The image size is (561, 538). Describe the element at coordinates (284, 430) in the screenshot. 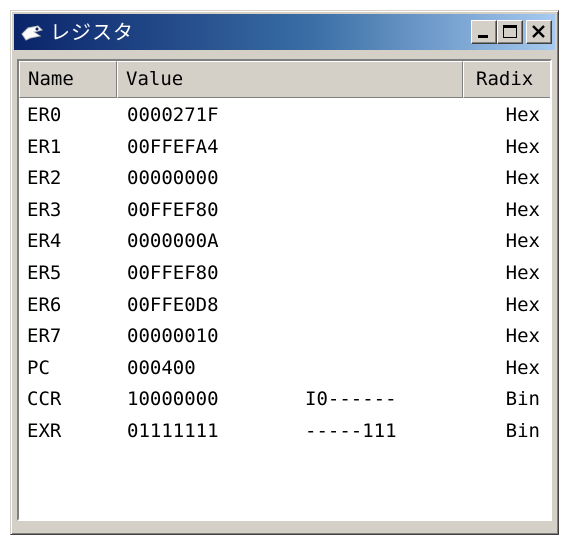

I see `table-row: EXR 01111111 -----111 Bin` at that location.